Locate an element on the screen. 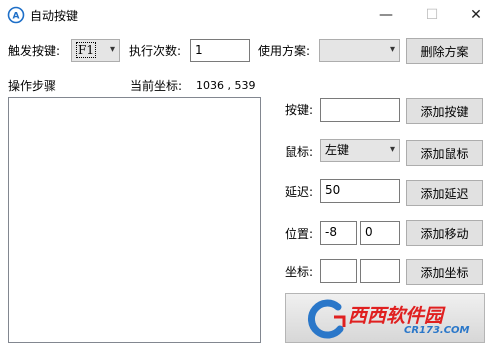 The height and width of the screenshot is (346, 496). delete-scheme-button: 删除方案 is located at coordinates (444, 51).